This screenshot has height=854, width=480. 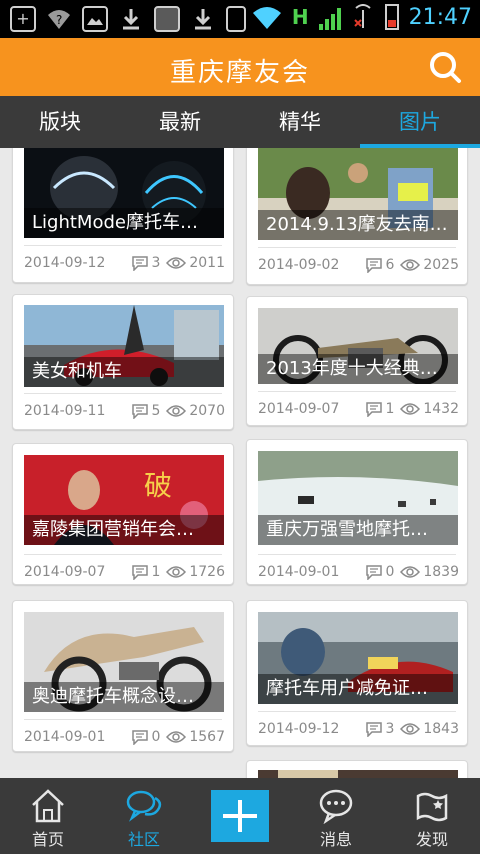 I want to click on post-card: 摩托车用户减免证… 2014-09-12 3 1843, so click(x=357, y=673).